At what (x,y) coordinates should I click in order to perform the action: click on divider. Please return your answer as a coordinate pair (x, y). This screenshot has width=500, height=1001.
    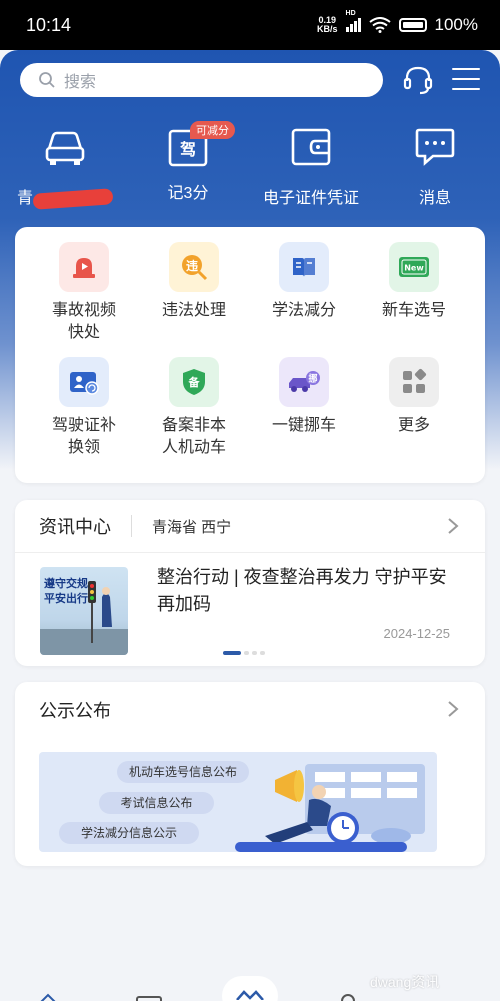
    Looking at the image, I should click on (131, 526).